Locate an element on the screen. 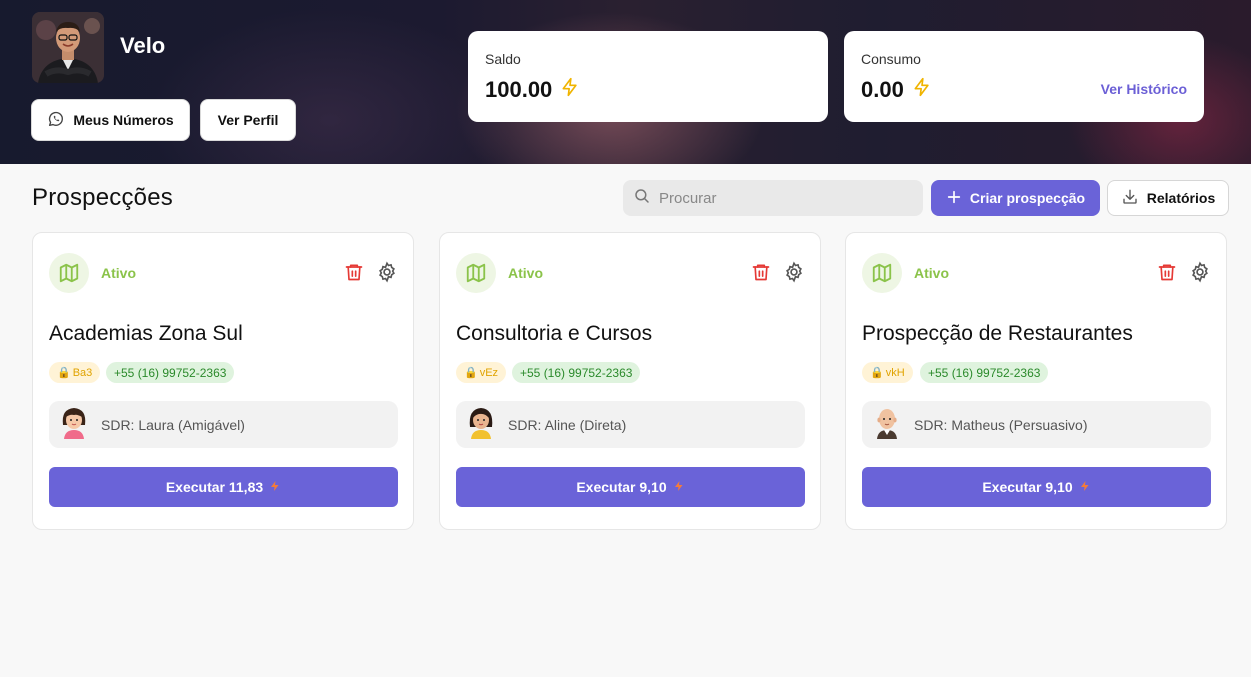 This screenshot has height=677, width=1251. consumption-value-row: 0.00 is located at coordinates (896, 90).